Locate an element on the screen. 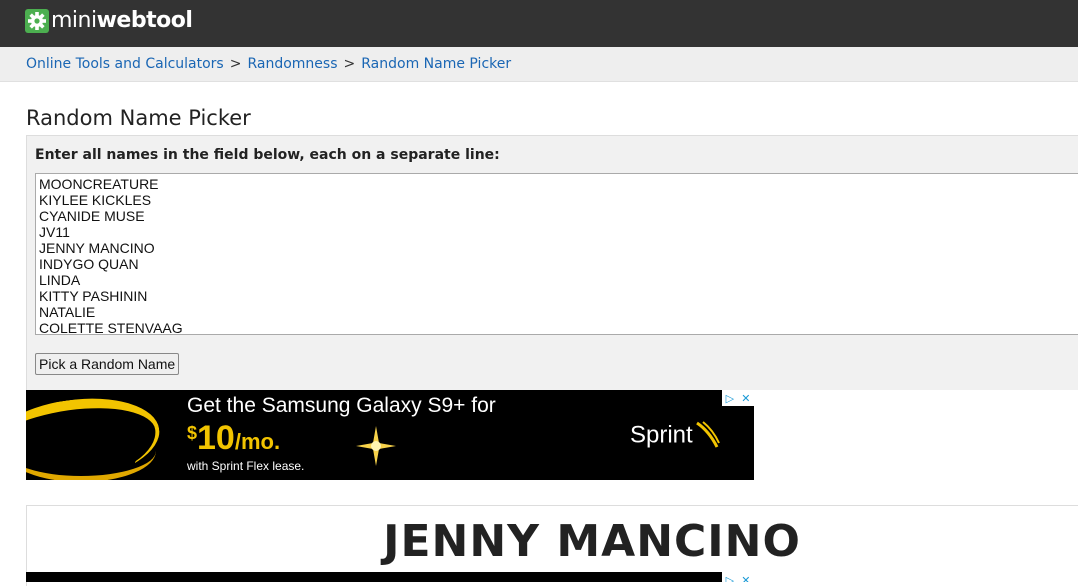  name-line: KITTY PASHININ is located at coordinates (93, 296).